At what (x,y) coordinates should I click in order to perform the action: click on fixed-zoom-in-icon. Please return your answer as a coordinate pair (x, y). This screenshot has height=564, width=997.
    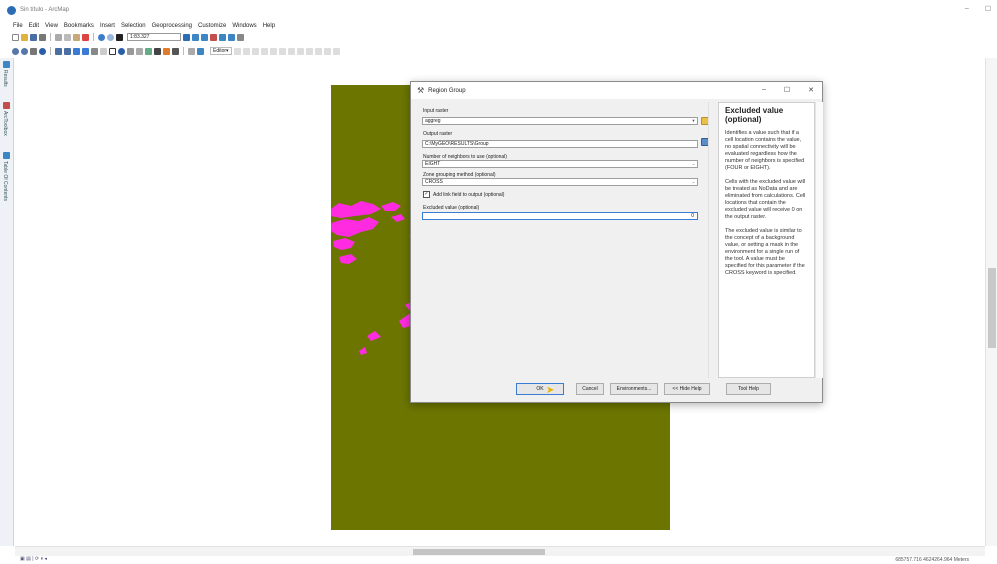
    Looking at the image, I should click on (58, 51).